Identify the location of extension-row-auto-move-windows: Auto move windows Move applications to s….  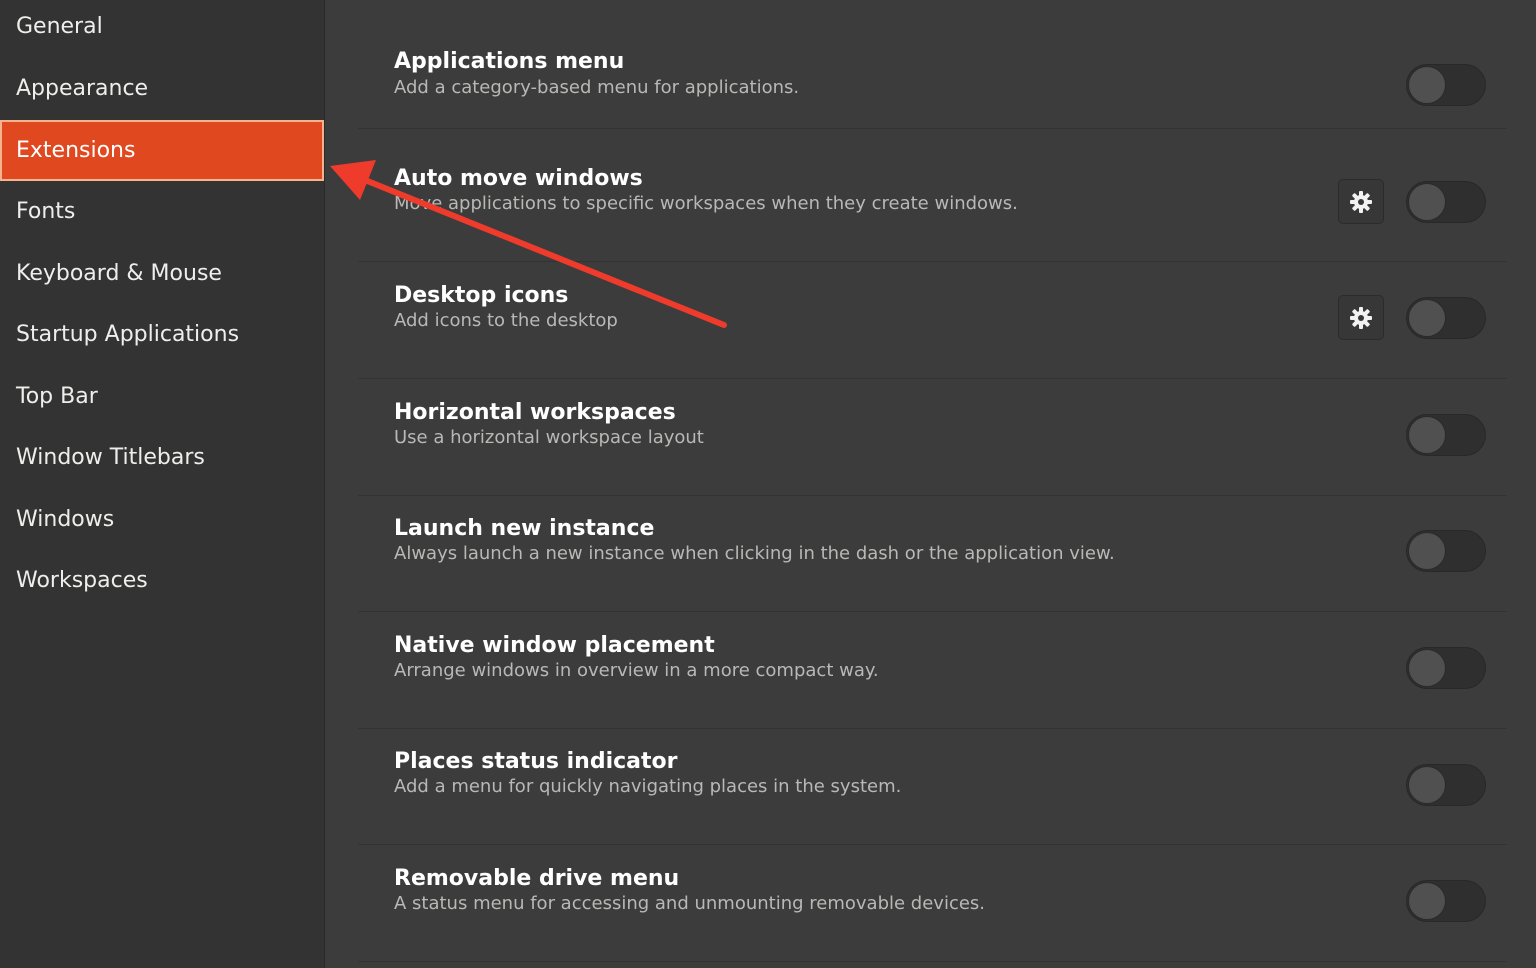
(932, 203).